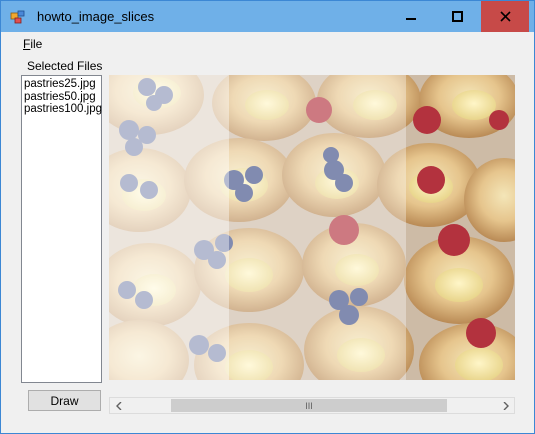 This screenshot has height=434, width=535. I want to click on maximize-button, so click(457, 16).